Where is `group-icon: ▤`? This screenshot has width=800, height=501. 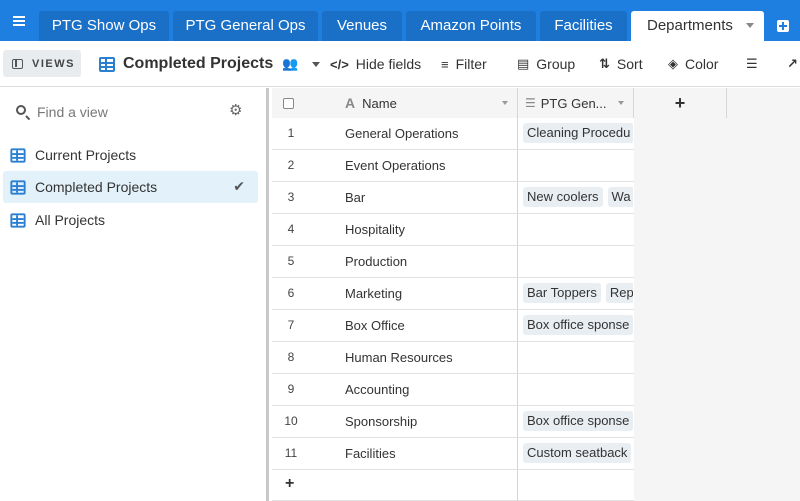
group-icon: ▤ is located at coordinates (523, 63).